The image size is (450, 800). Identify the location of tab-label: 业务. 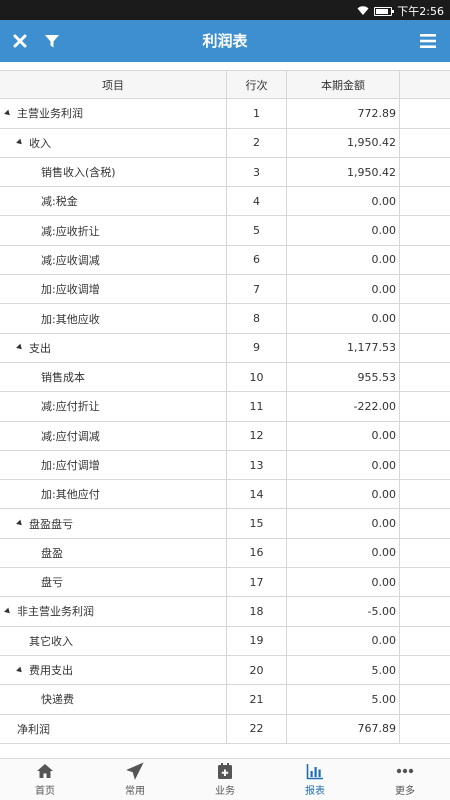
(225, 791).